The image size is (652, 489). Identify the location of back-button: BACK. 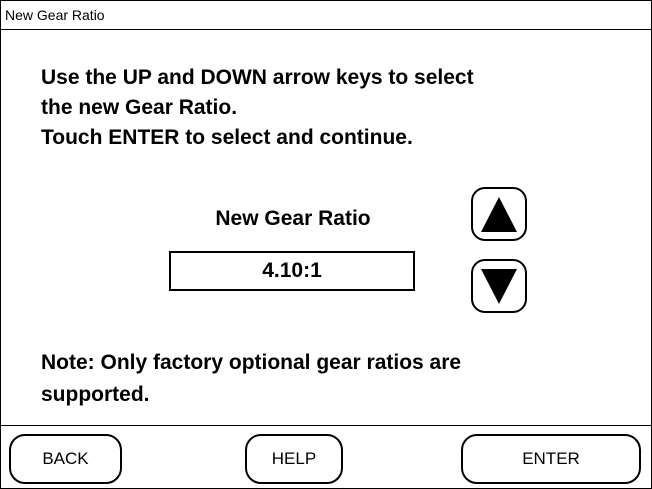
(65, 459).